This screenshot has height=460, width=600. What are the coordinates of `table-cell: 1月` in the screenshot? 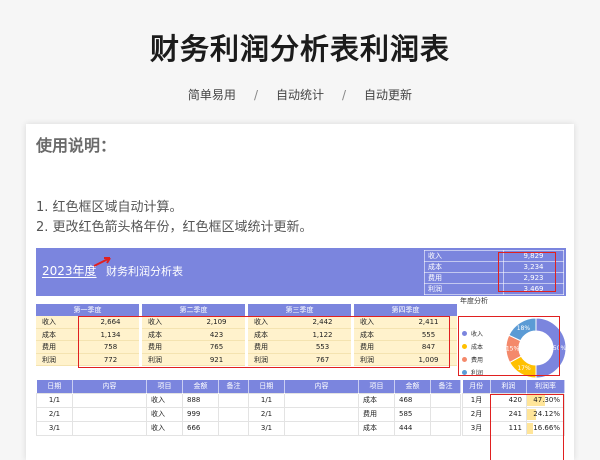 It's located at (476, 400).